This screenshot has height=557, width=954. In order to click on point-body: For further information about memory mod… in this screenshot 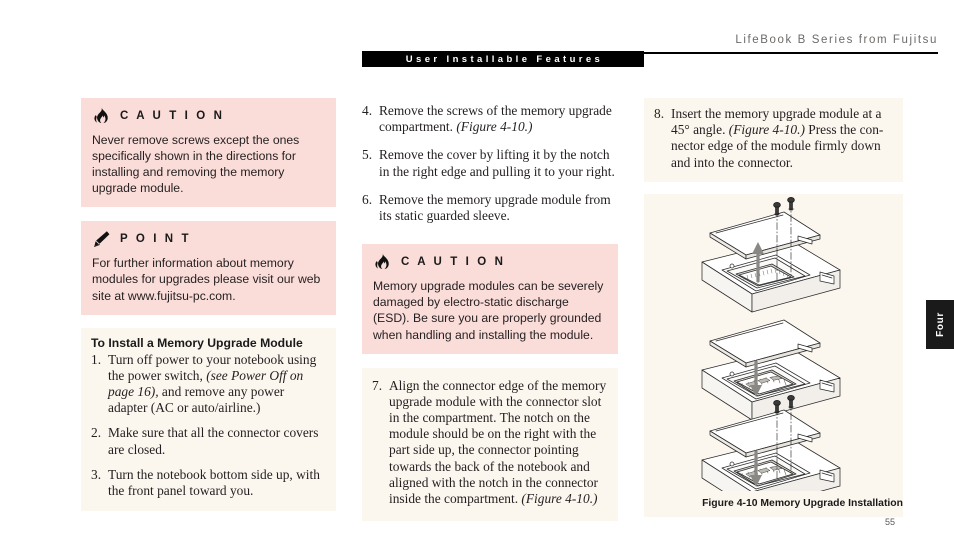, I will do `click(206, 279)`.